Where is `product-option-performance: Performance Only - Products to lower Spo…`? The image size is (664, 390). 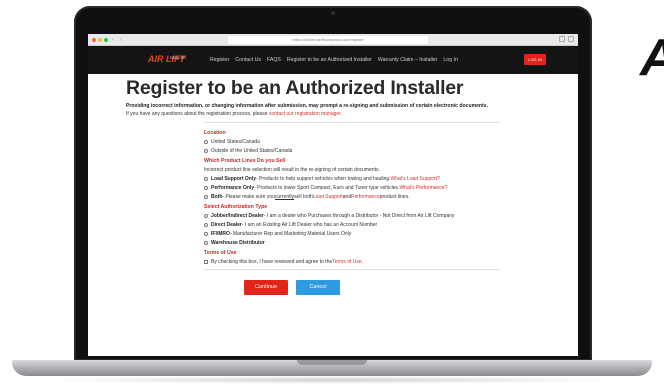 product-option-performance: Performance Only - Products to lower Spo… is located at coordinates (352, 188).